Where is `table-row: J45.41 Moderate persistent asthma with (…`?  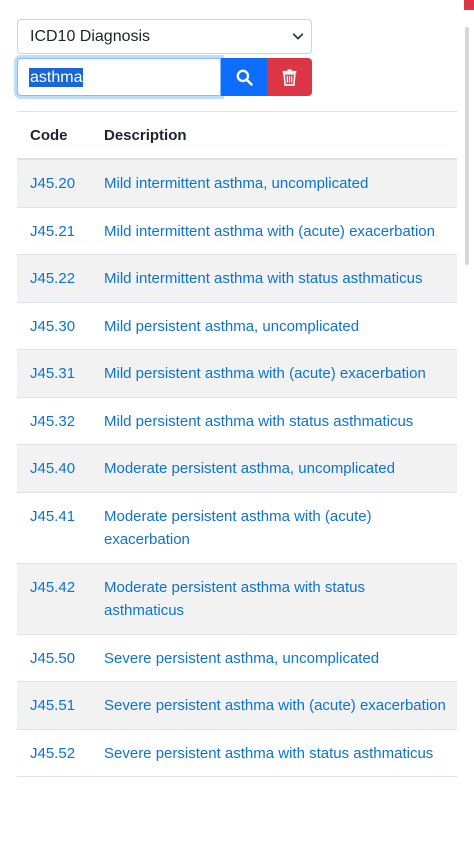
table-row: J45.41 Moderate persistent asthma with (… is located at coordinates (237, 528).